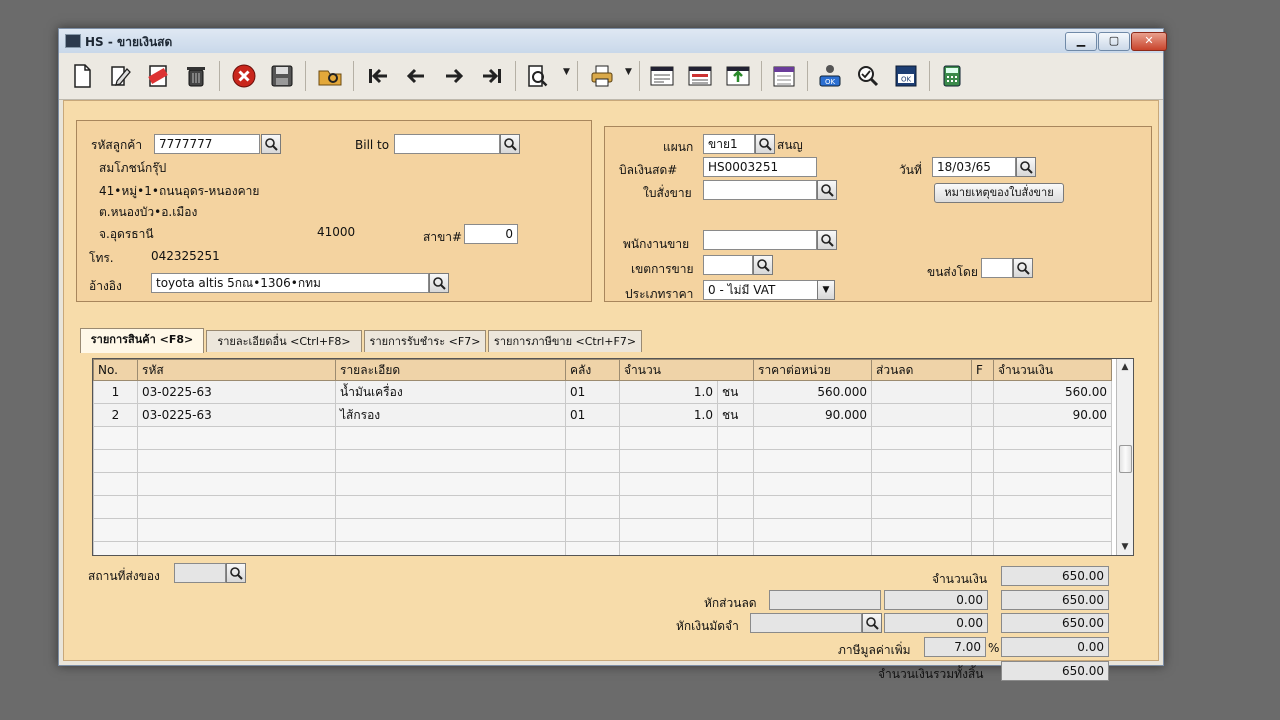  Describe the element at coordinates (872, 623) in the screenshot. I see `deposit-lookup-button` at that location.